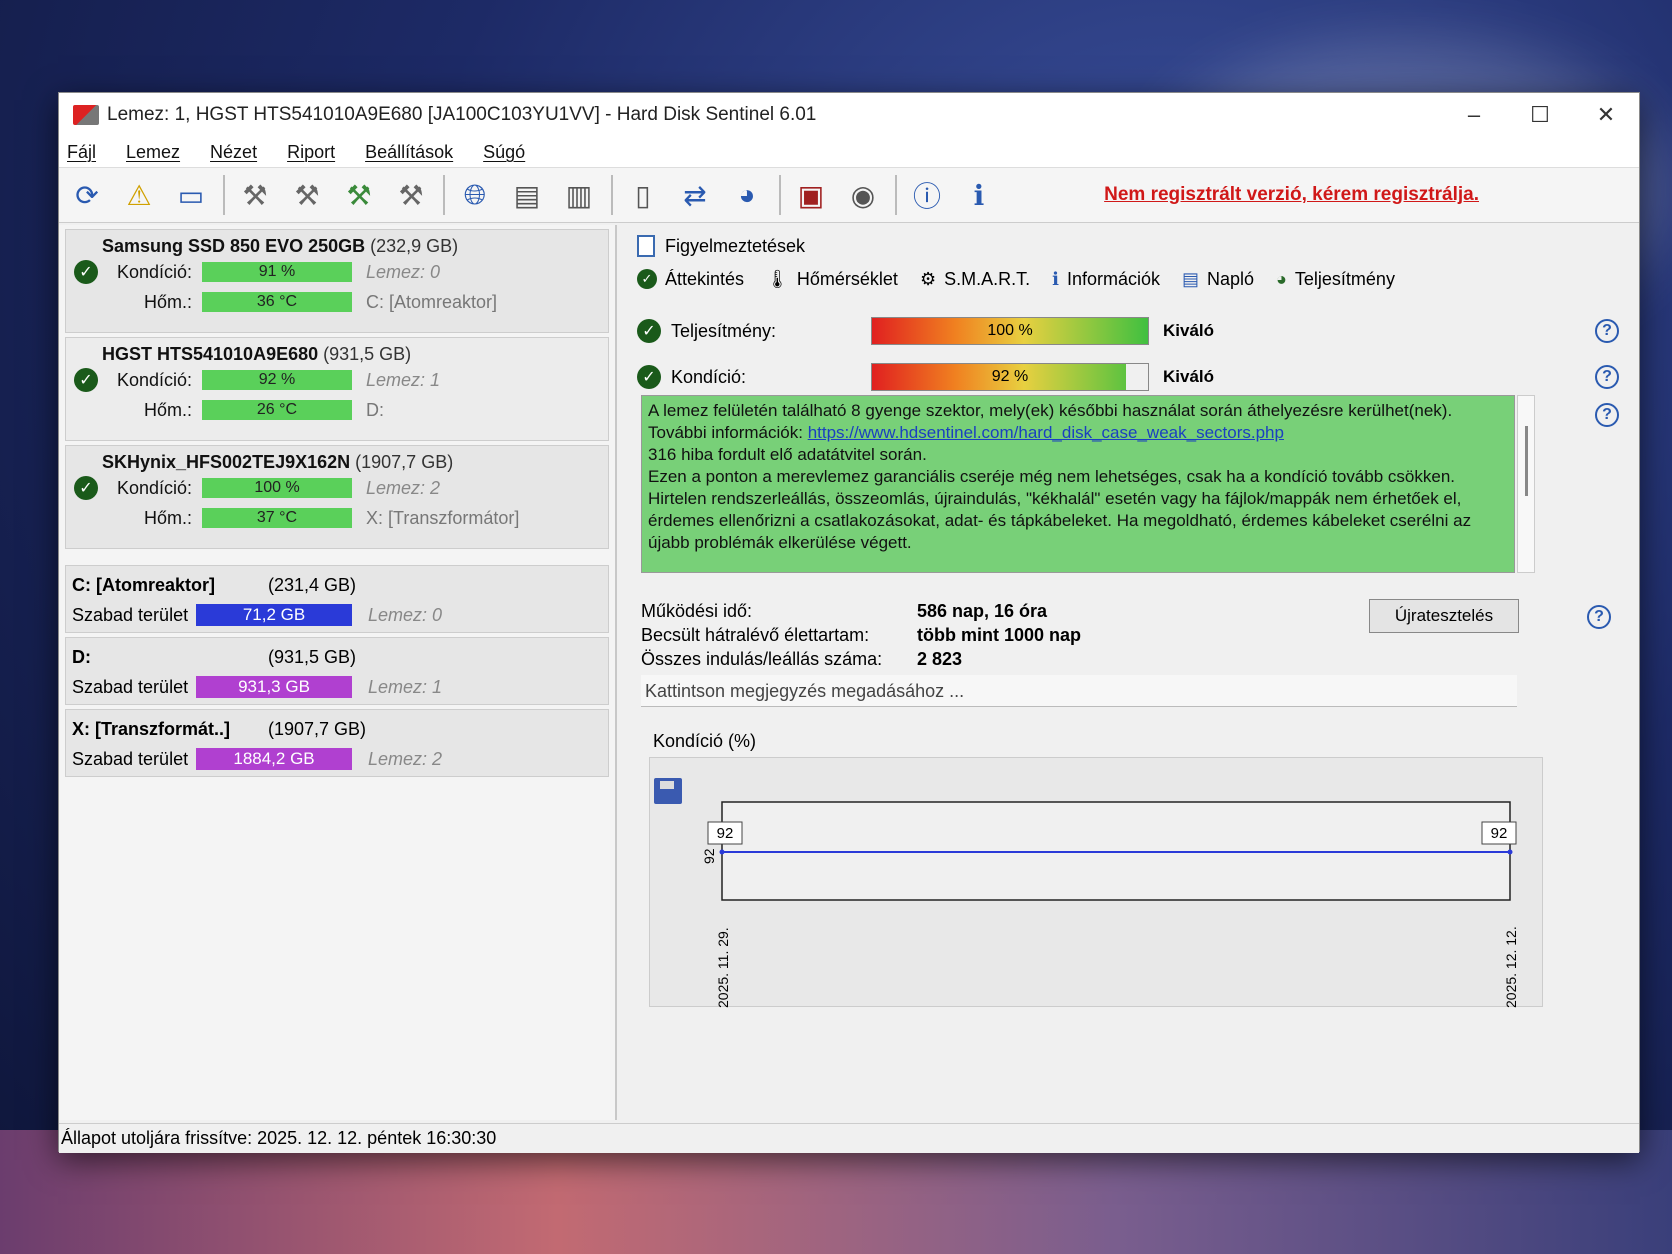 This screenshot has width=1672, height=1254. What do you see at coordinates (233, 152) in the screenshot?
I see `menu-view: Nézet` at bounding box center [233, 152].